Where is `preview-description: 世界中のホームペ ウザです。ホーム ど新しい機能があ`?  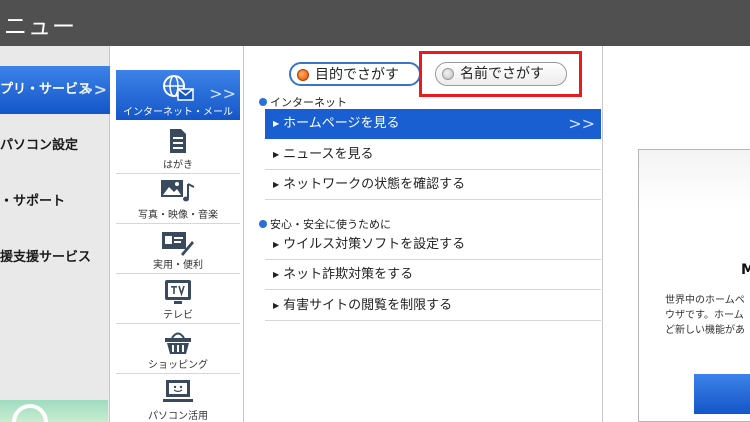
preview-description: 世界中のホームペ ウザです。ホーム ど新しい機能があ is located at coordinates (705, 315).